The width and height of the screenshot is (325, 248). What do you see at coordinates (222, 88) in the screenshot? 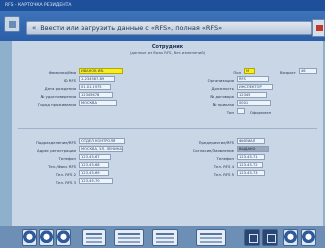
I see `field-label: Должность` at bounding box center [222, 88].